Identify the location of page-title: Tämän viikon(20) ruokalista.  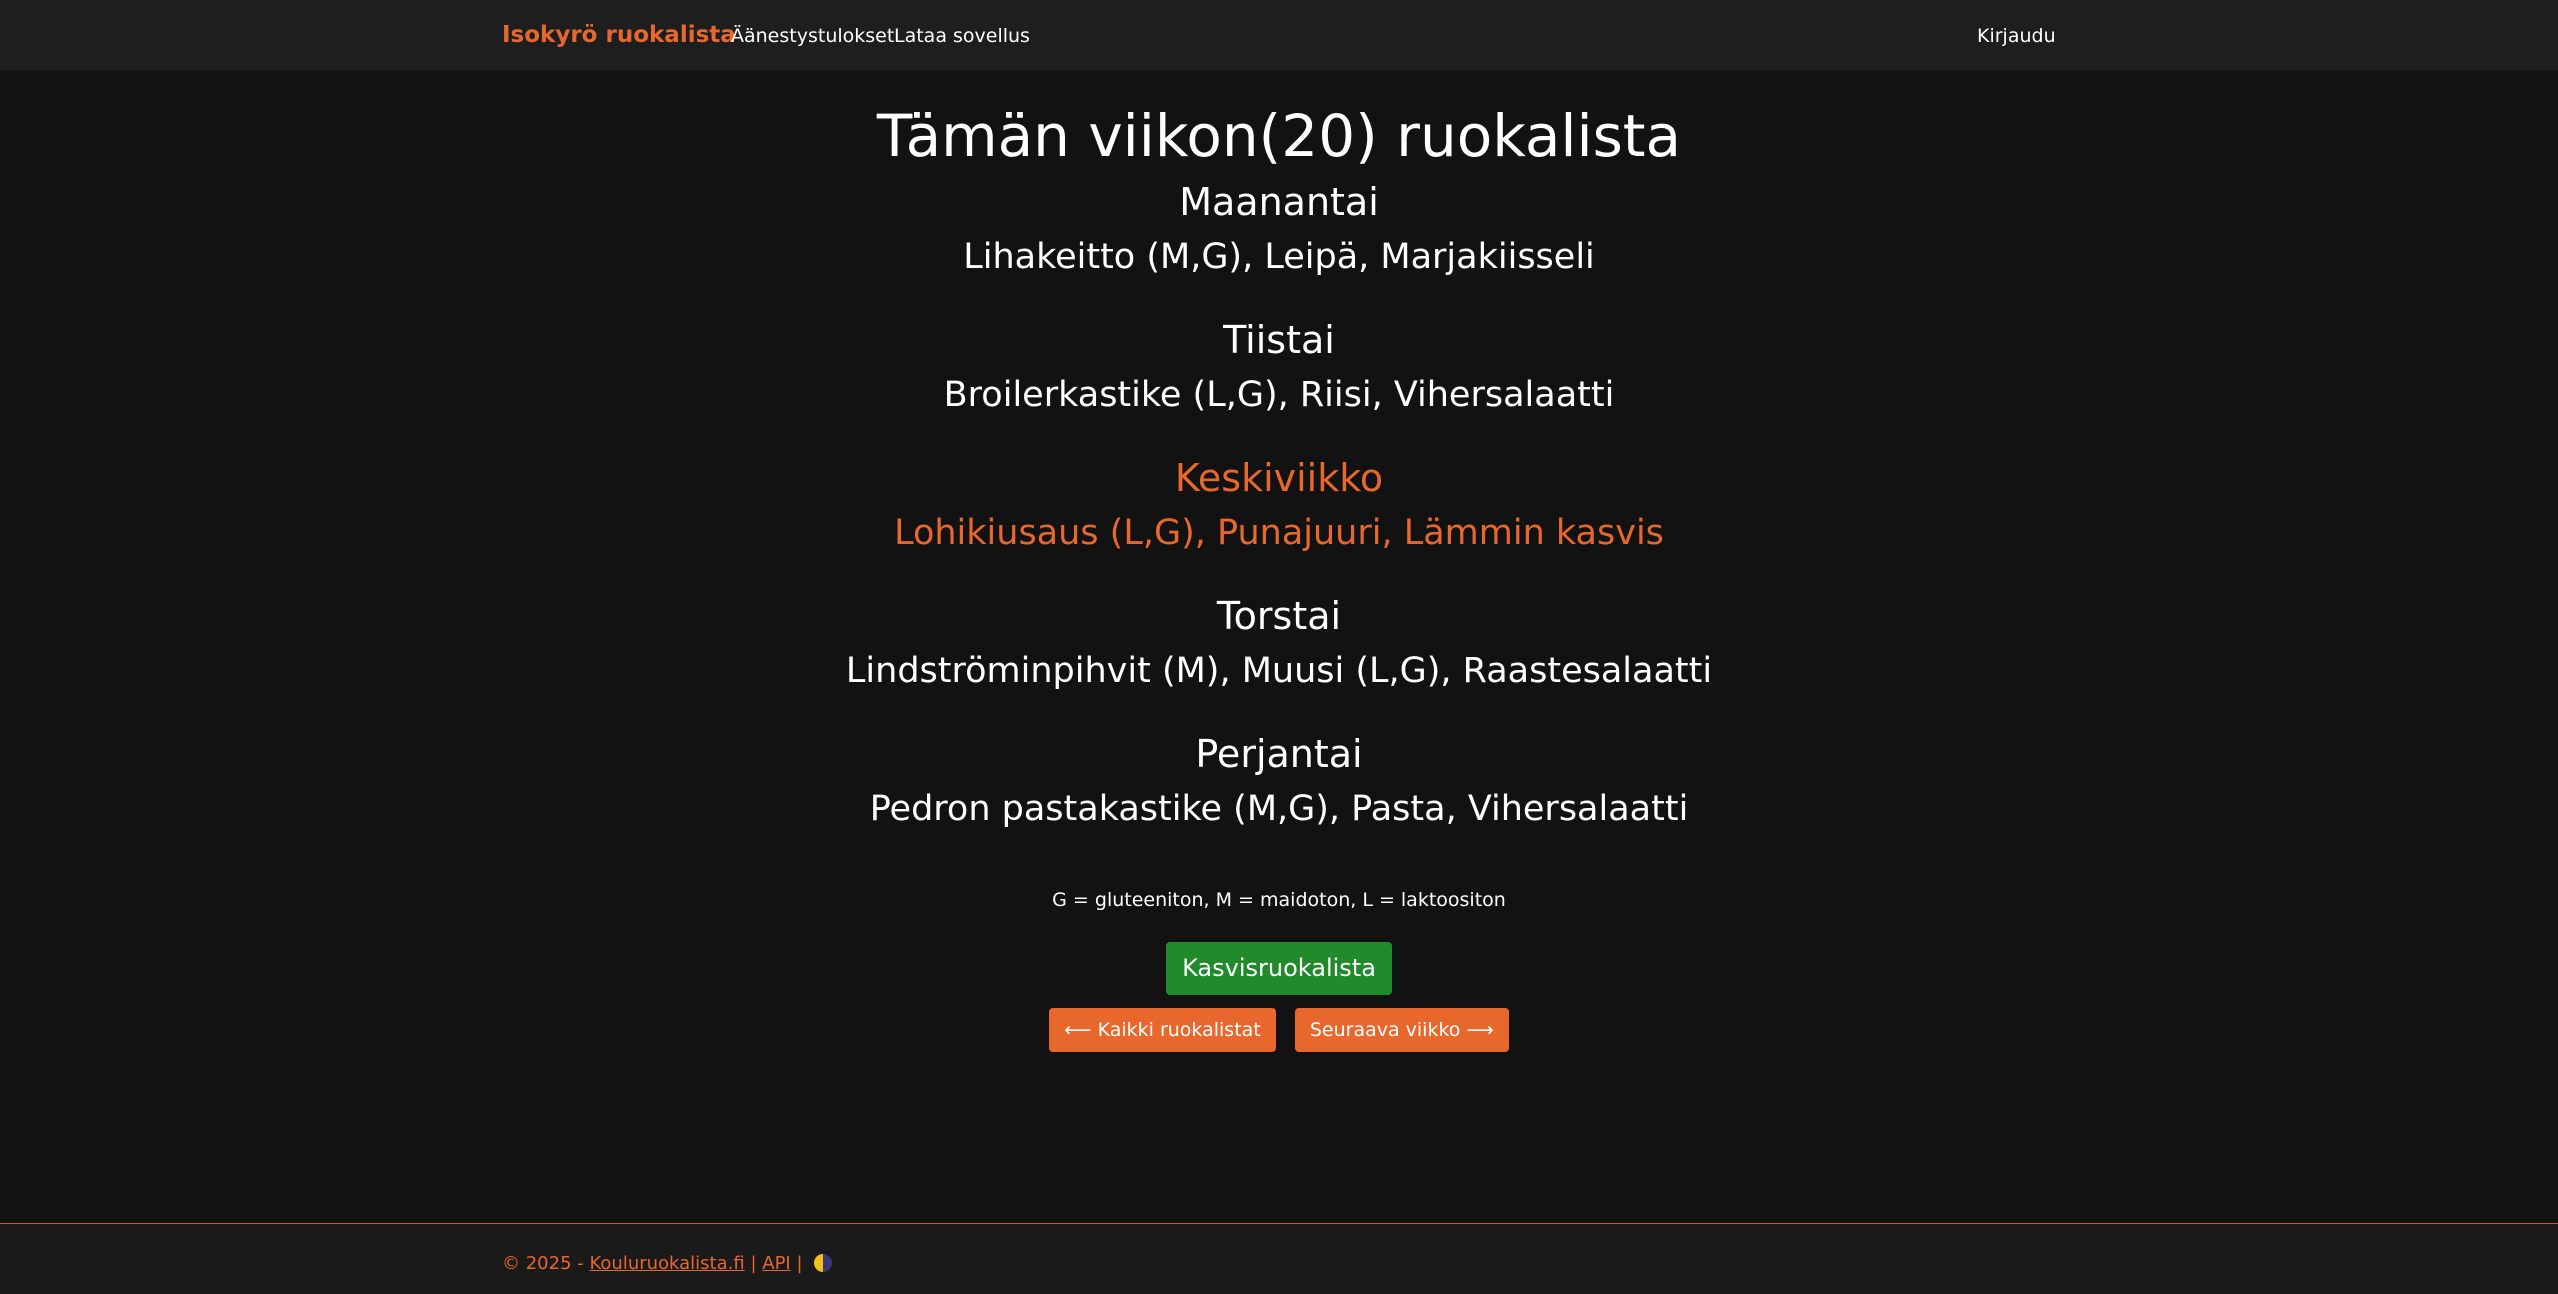
(1279, 136).